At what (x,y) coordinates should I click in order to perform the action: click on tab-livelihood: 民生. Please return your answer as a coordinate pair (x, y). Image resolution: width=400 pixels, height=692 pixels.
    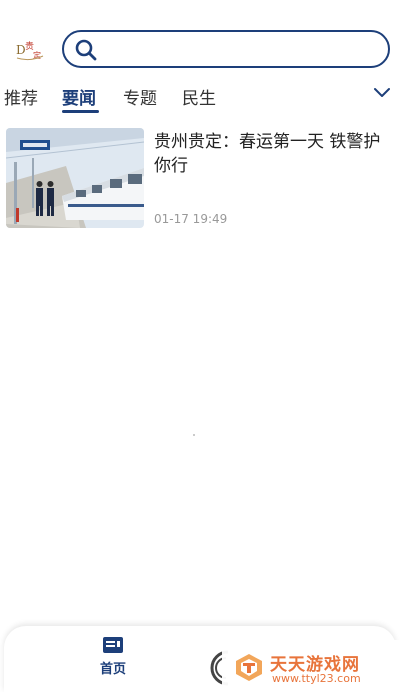
    Looking at the image, I should click on (199, 96).